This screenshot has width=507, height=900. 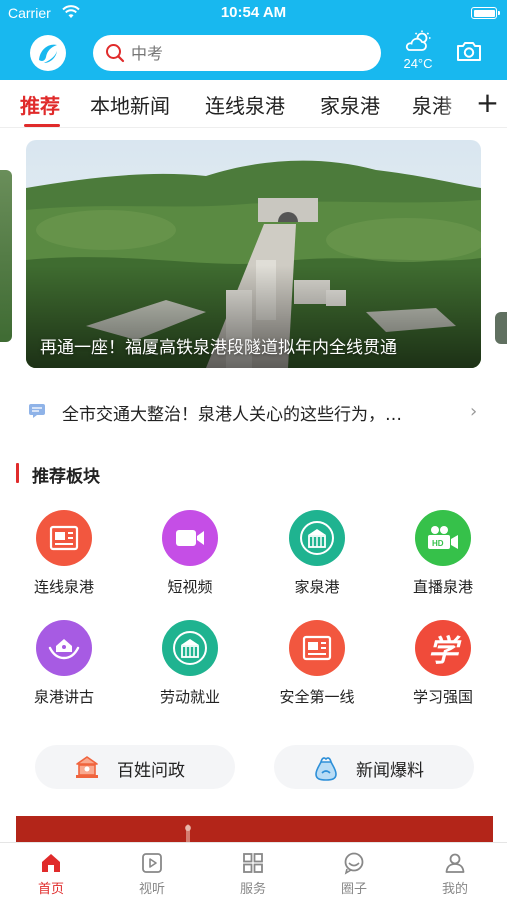 What do you see at coordinates (51, 874) in the screenshot?
I see `nav-home: 首页` at bounding box center [51, 874].